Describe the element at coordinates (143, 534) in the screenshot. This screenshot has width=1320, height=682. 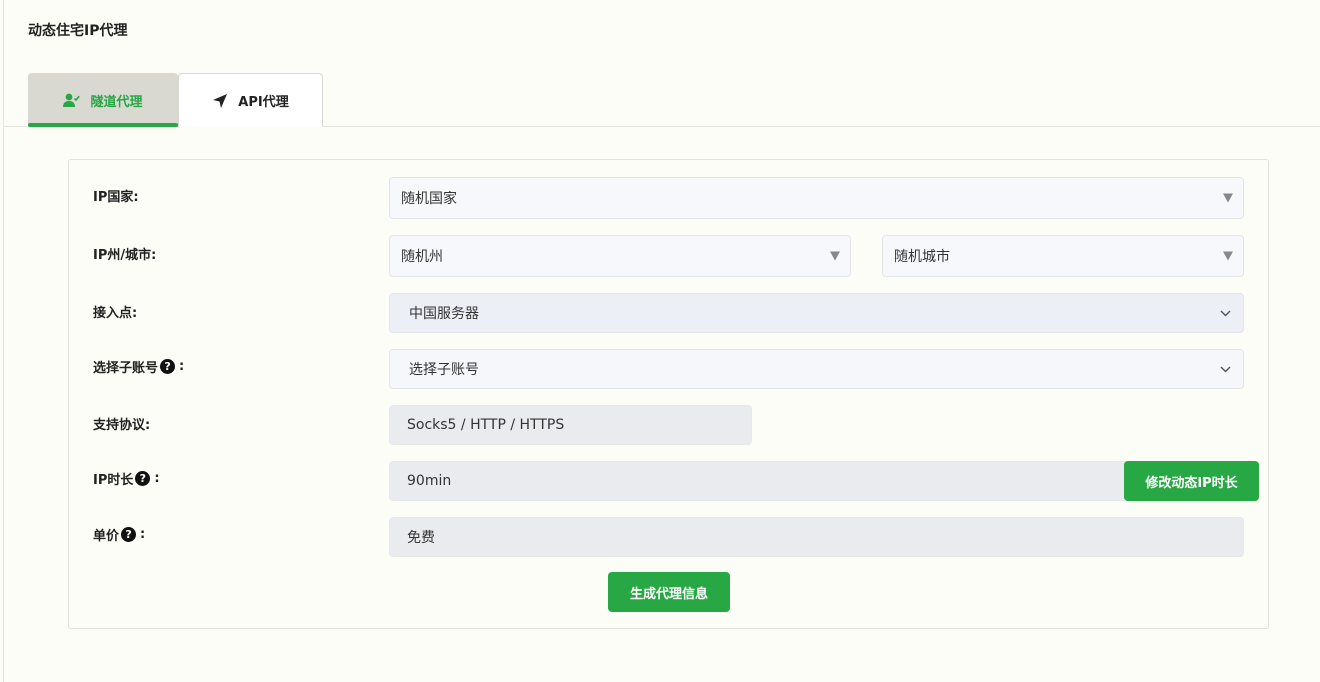
I see `price-colon: :` at that location.